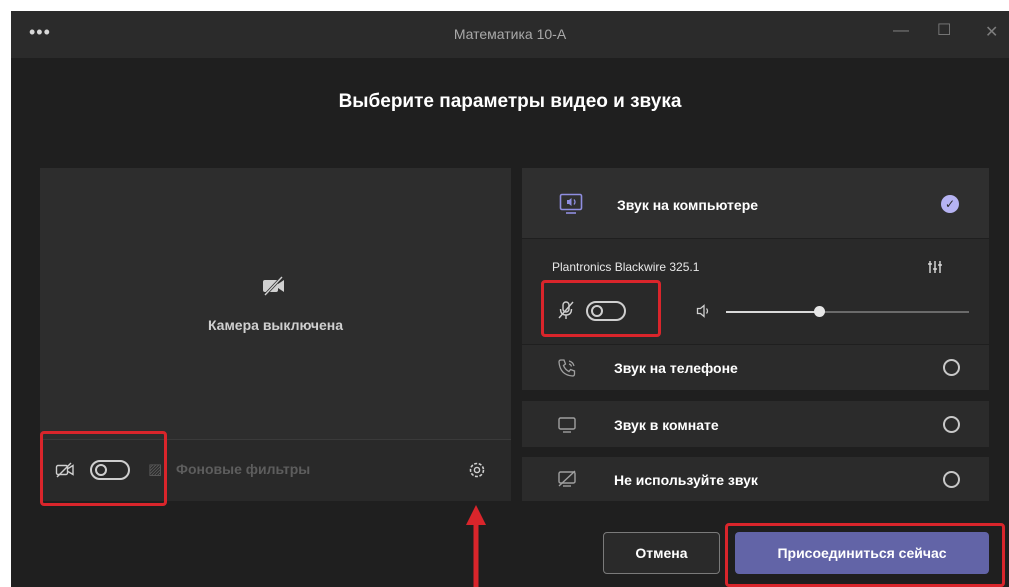  What do you see at coordinates (991, 32) in the screenshot?
I see `close-icon: ✕` at bounding box center [991, 32].